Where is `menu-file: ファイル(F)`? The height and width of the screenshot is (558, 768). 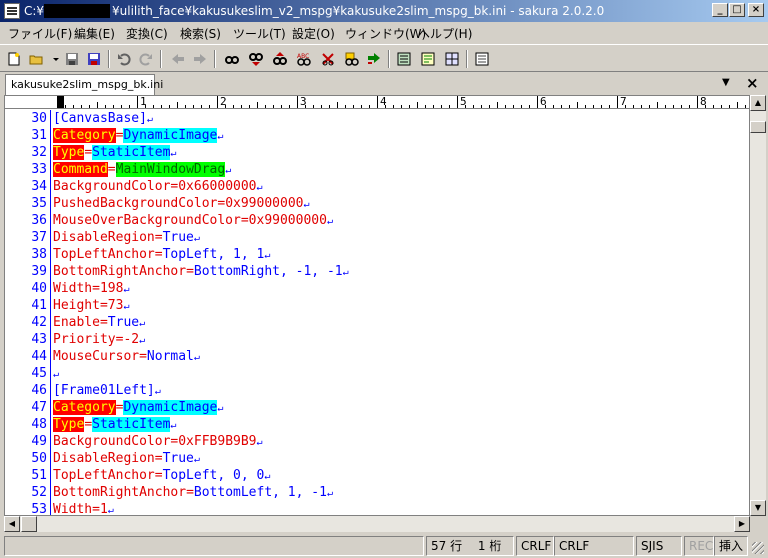
menu-file: ファイル(F) is located at coordinates (40, 33).